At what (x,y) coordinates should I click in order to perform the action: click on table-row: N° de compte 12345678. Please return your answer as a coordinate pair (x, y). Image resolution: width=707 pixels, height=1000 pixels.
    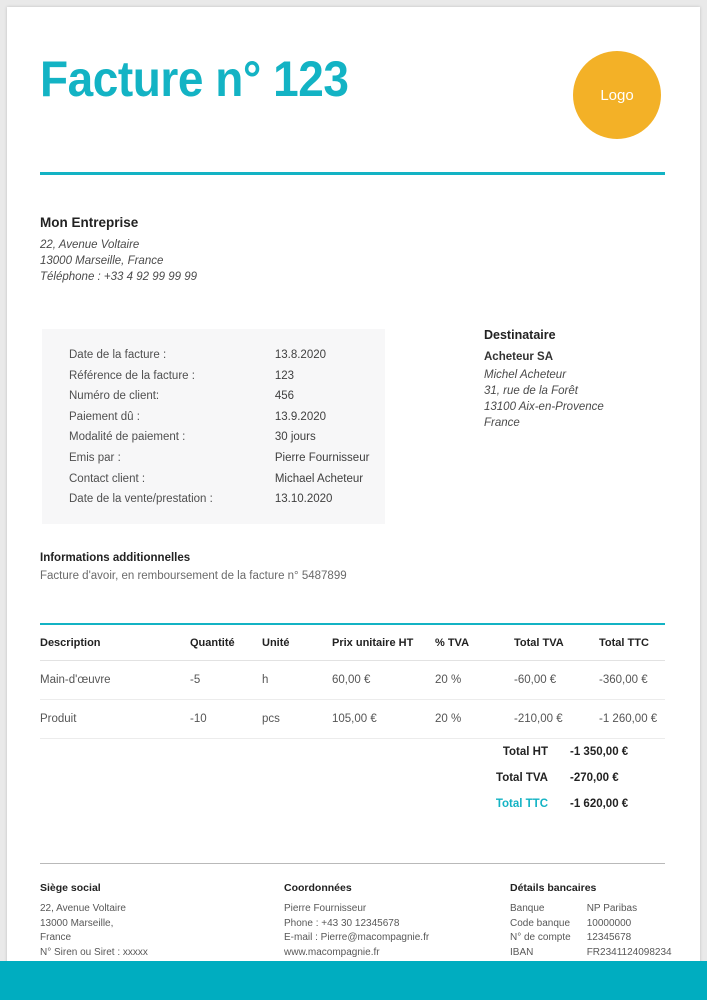
    Looking at the image, I should click on (591, 938).